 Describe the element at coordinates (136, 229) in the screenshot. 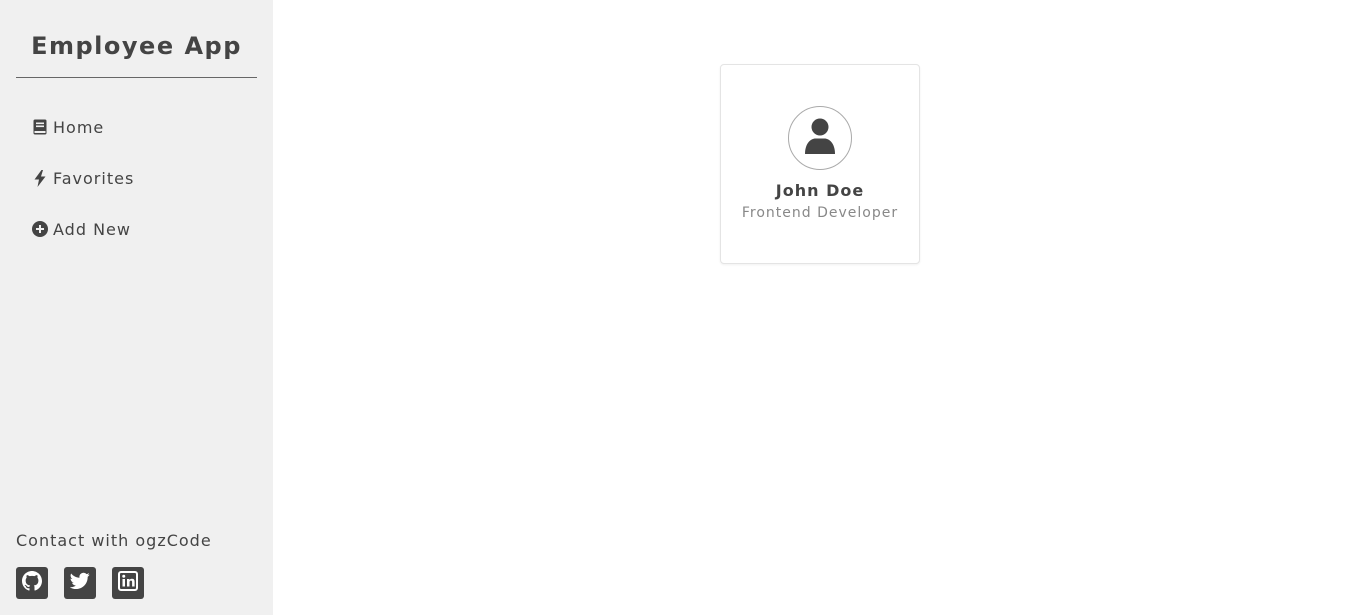

I see `sidebar-item-add-new: Add New` at that location.